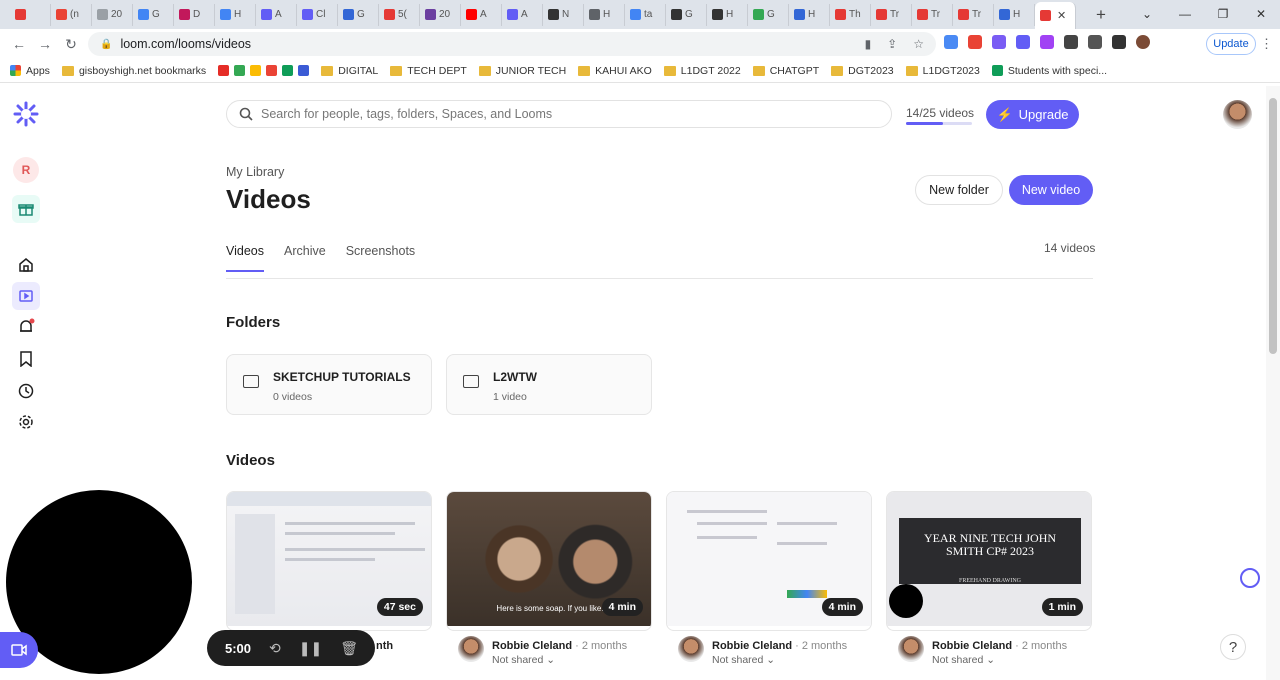 The height and width of the screenshot is (680, 1280). What do you see at coordinates (275, 648) in the screenshot?
I see `restart-icon: ⟲` at bounding box center [275, 648].